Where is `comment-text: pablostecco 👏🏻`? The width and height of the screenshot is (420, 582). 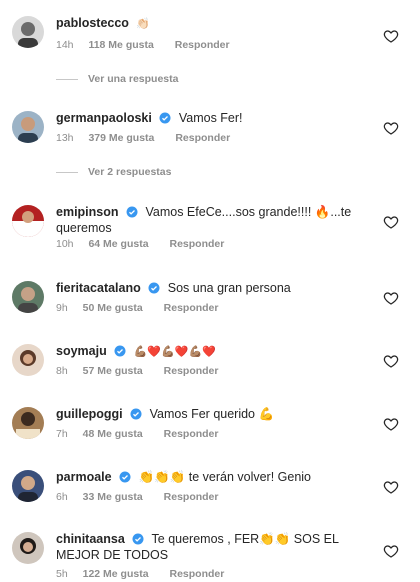 comment-text: pablostecco 👏🏻 is located at coordinates (206, 23).